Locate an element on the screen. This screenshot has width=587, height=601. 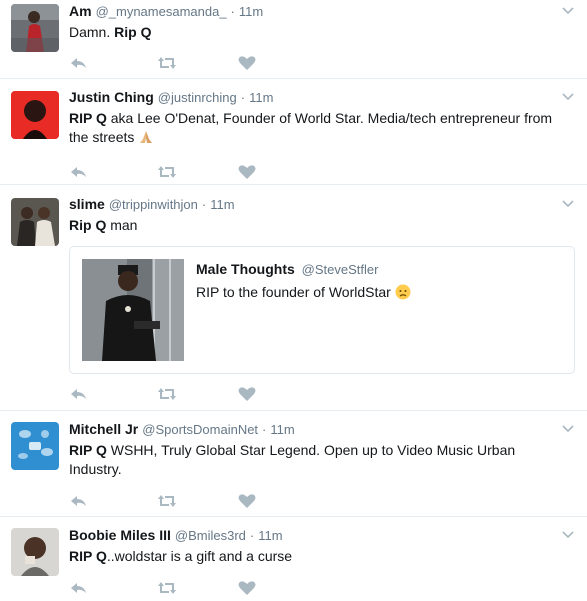
quoted-text: RIP to the founder of WorldStar is located at coordinates (293, 292).